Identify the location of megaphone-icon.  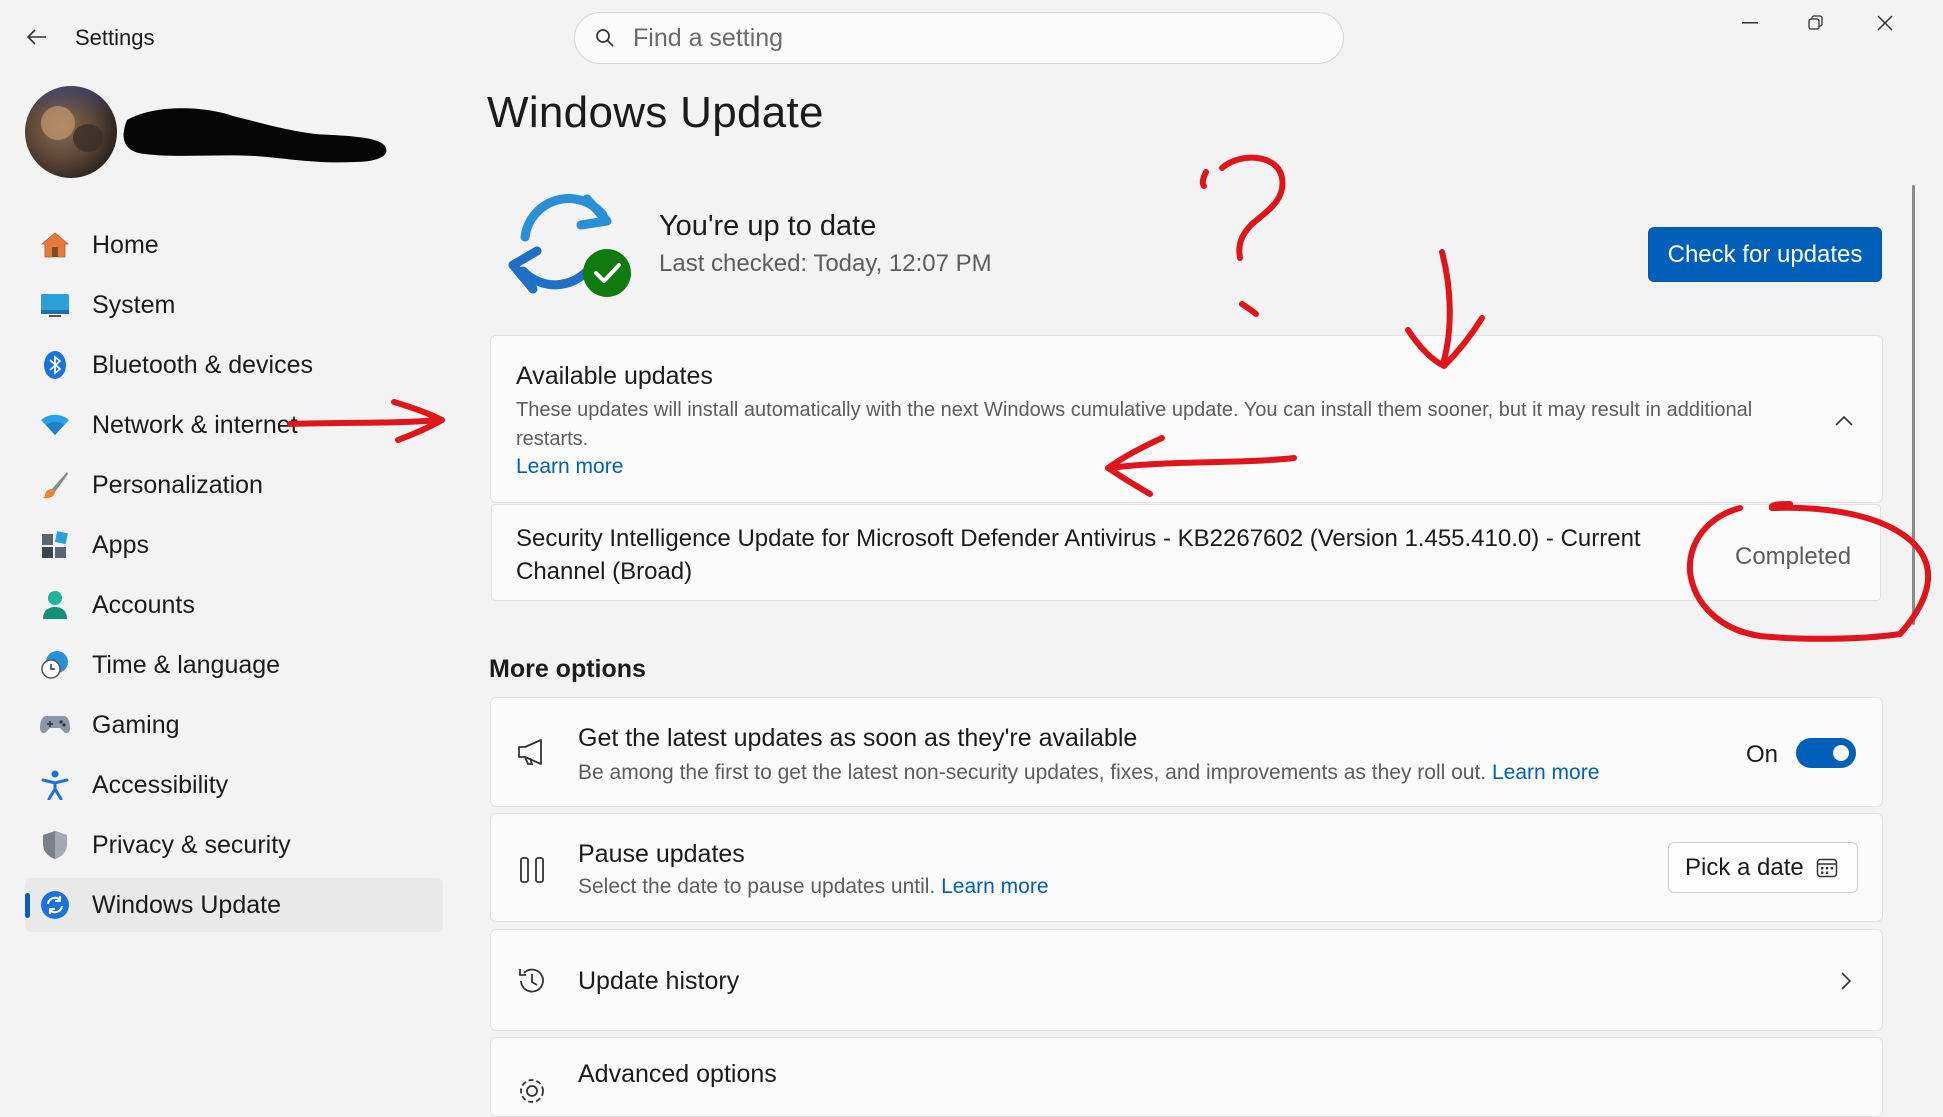
(532, 752).